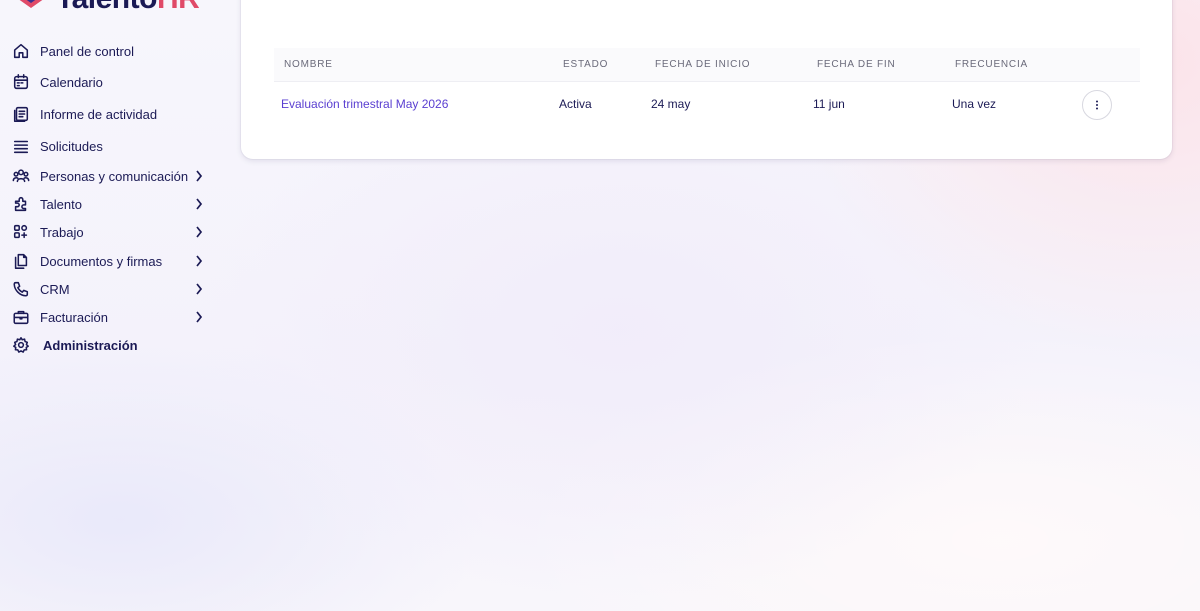  I want to click on sidebar-item-administracion: Administración, so click(108, 345).